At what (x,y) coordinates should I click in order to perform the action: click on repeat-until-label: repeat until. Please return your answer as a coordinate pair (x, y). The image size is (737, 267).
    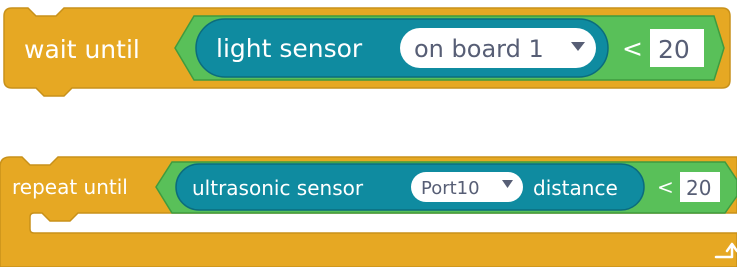
    Looking at the image, I should click on (70, 187).